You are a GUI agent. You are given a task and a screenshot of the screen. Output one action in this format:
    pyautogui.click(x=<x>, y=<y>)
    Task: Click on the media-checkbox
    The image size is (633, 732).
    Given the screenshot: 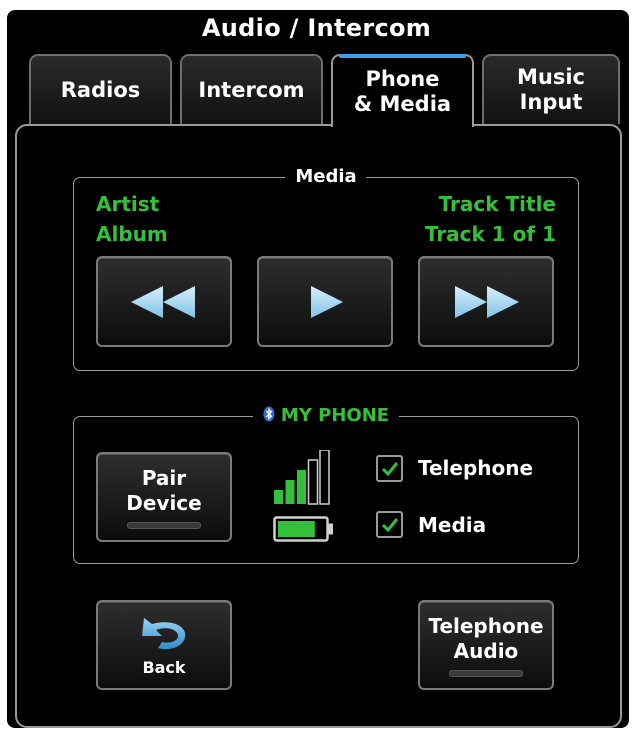 What is the action you would take?
    pyautogui.click(x=389, y=524)
    